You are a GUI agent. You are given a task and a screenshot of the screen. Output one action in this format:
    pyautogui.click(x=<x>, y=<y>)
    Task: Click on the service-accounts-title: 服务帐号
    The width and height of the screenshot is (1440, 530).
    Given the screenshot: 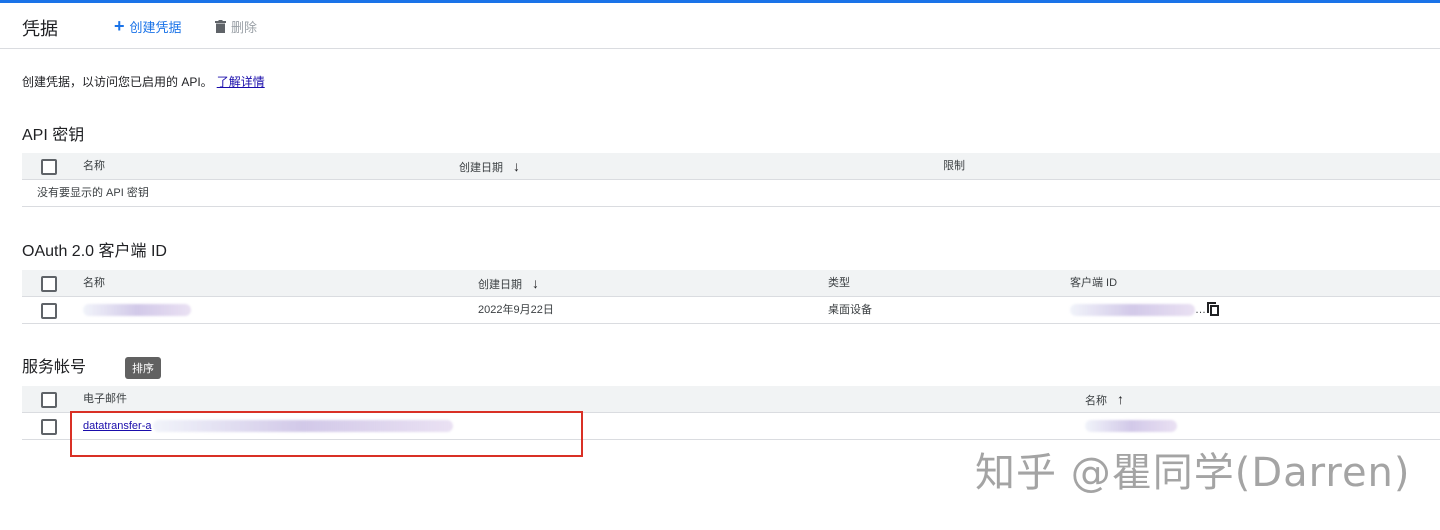 What is the action you would take?
    pyautogui.click(x=54, y=367)
    